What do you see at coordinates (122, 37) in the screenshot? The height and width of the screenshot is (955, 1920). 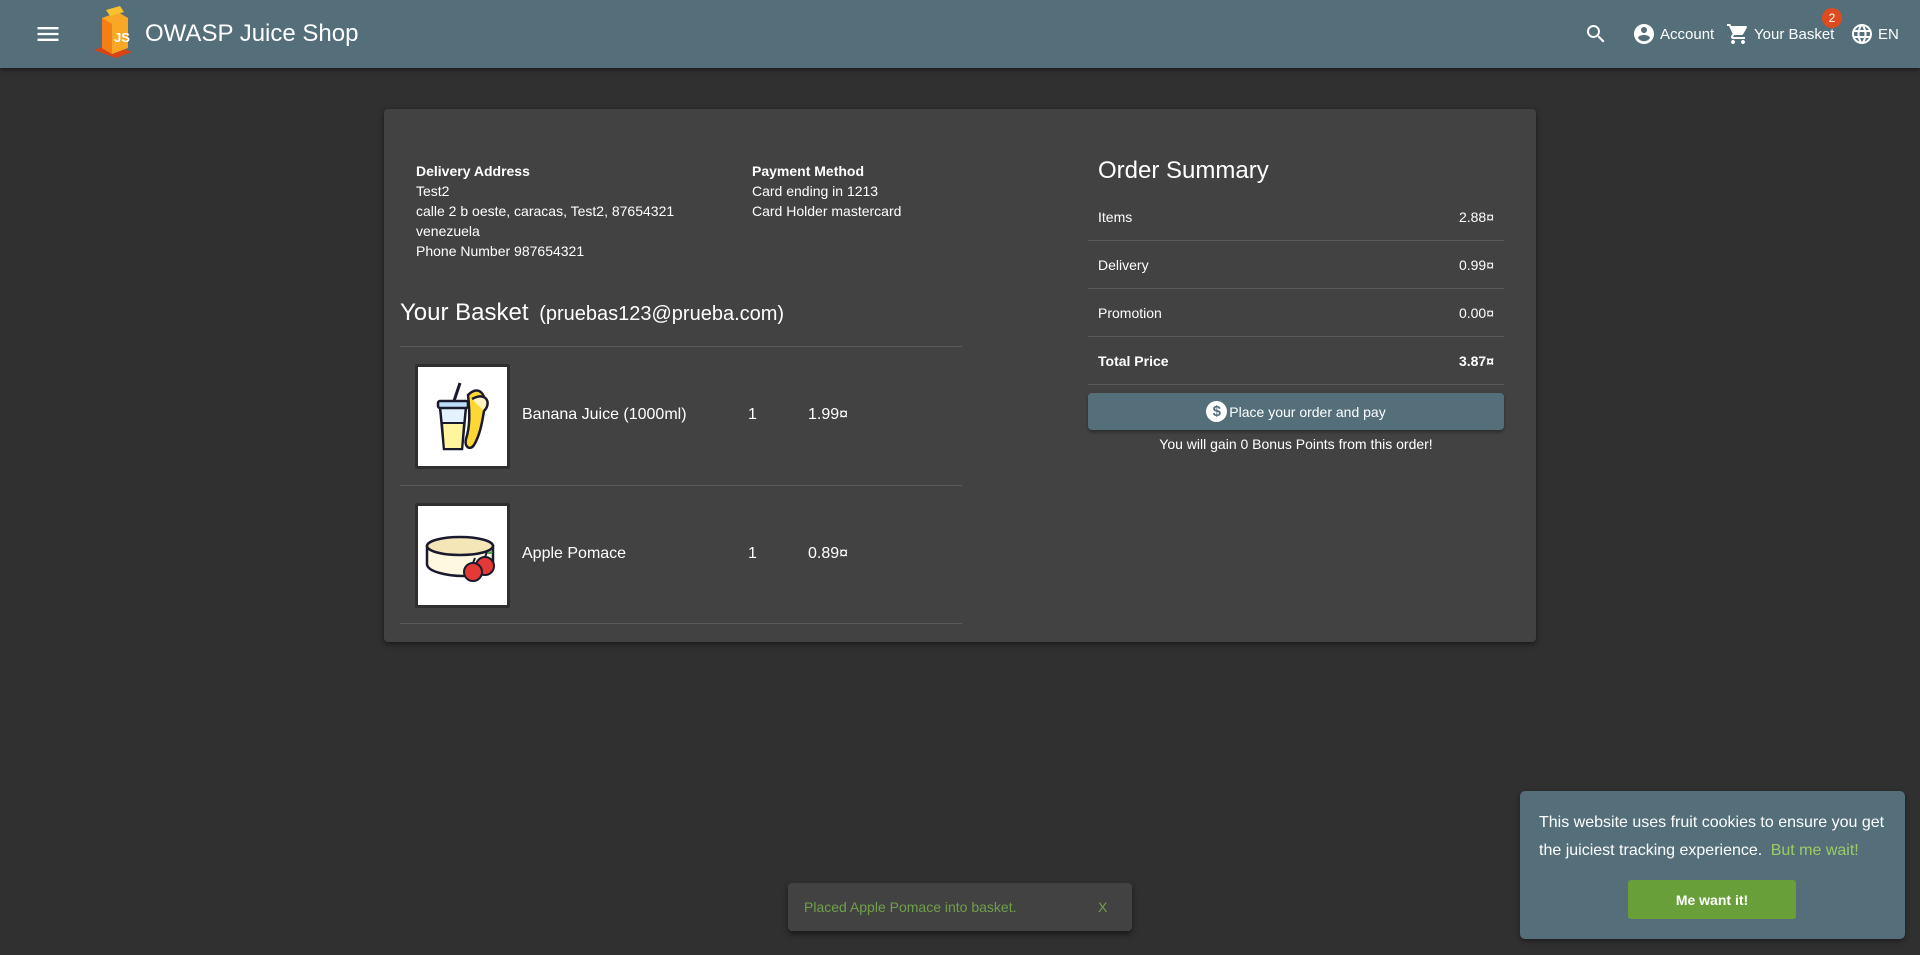 I see `svg-text: JS` at bounding box center [122, 37].